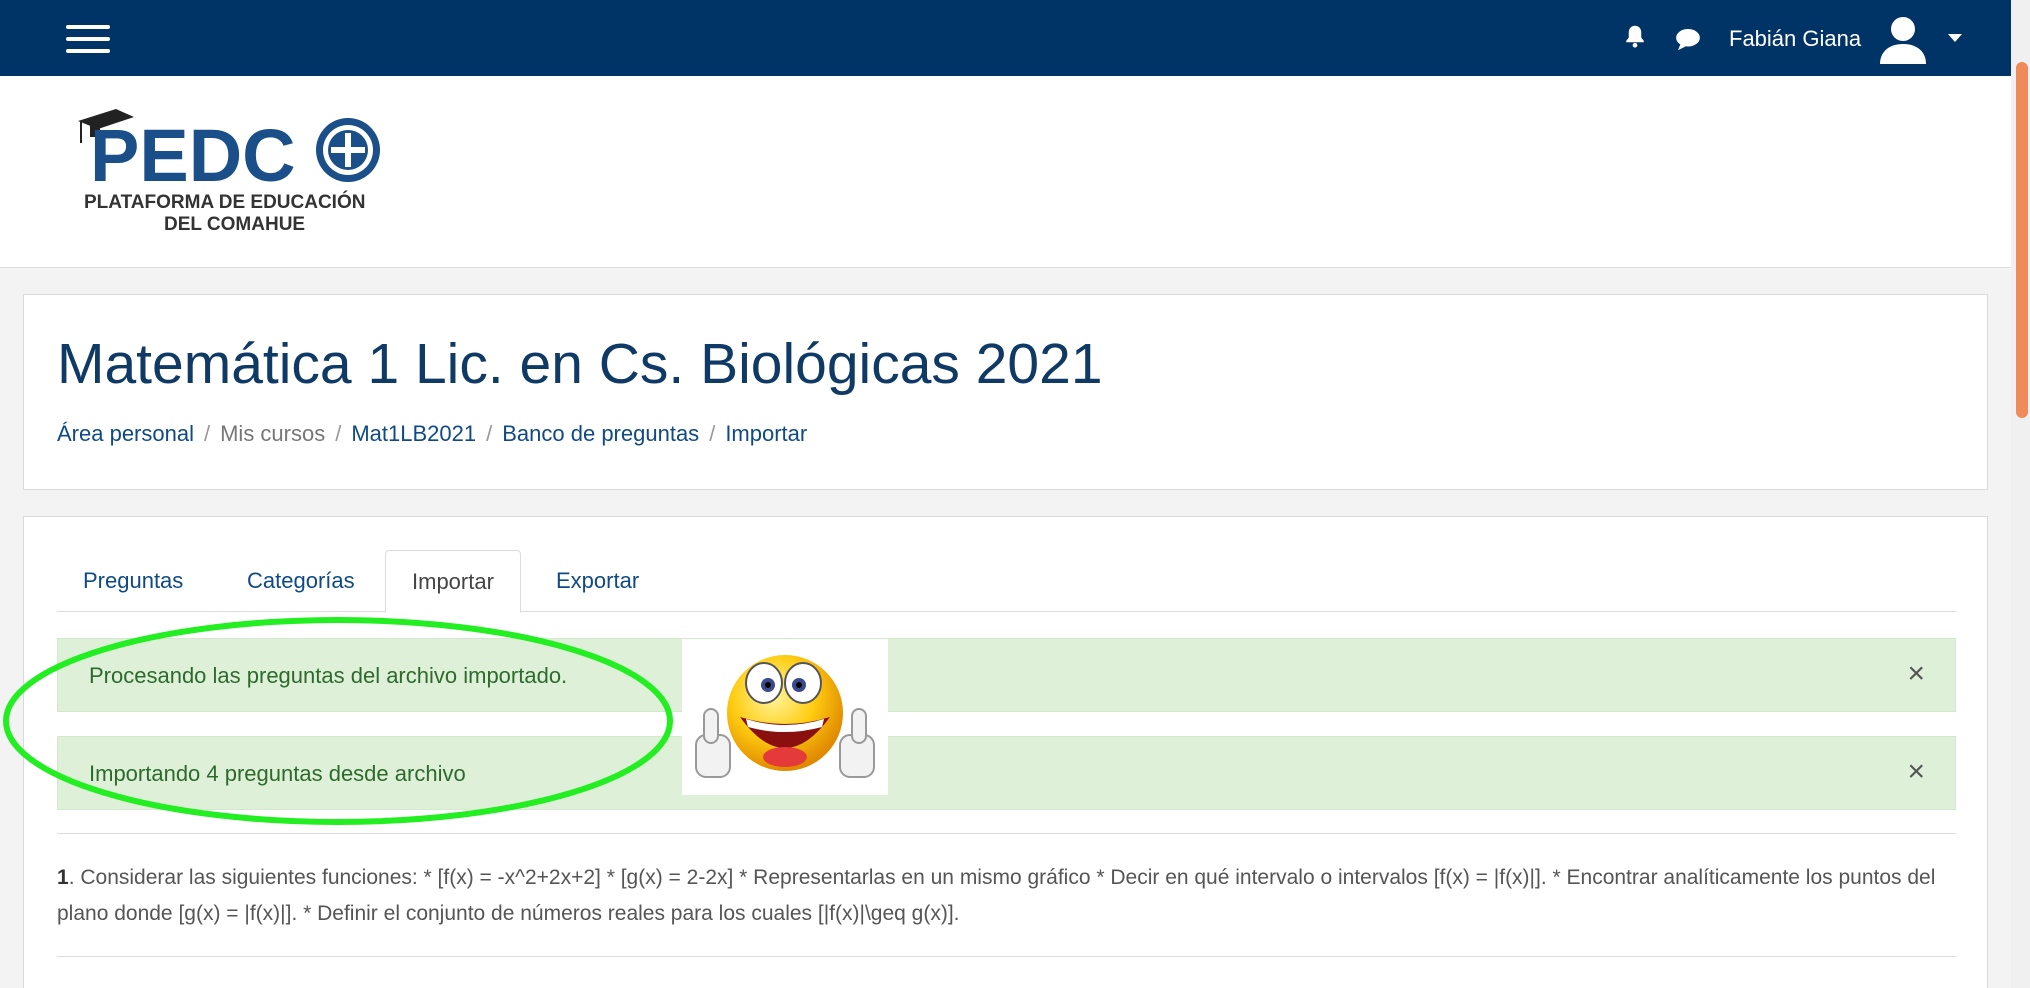 This screenshot has width=2030, height=988. I want to click on pedco-logo: PEDC PLATAFORMA DE EDUCACIÓN DEL COMAHUE, so click(236, 170).